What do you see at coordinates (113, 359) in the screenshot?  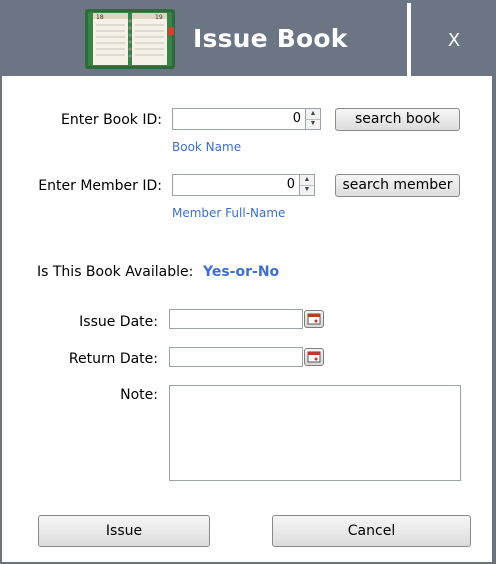 I see `return-date-label: Return Date:` at bounding box center [113, 359].